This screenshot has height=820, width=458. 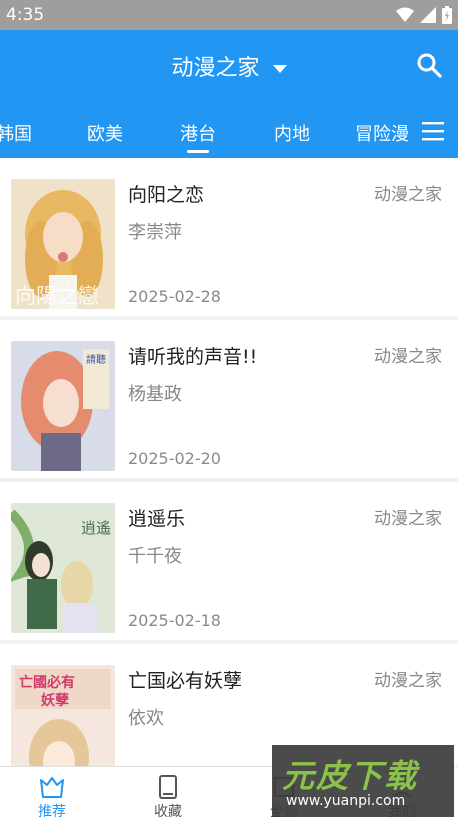 I want to click on watermark-url: www.yuanpi.com, so click(x=346, y=801).